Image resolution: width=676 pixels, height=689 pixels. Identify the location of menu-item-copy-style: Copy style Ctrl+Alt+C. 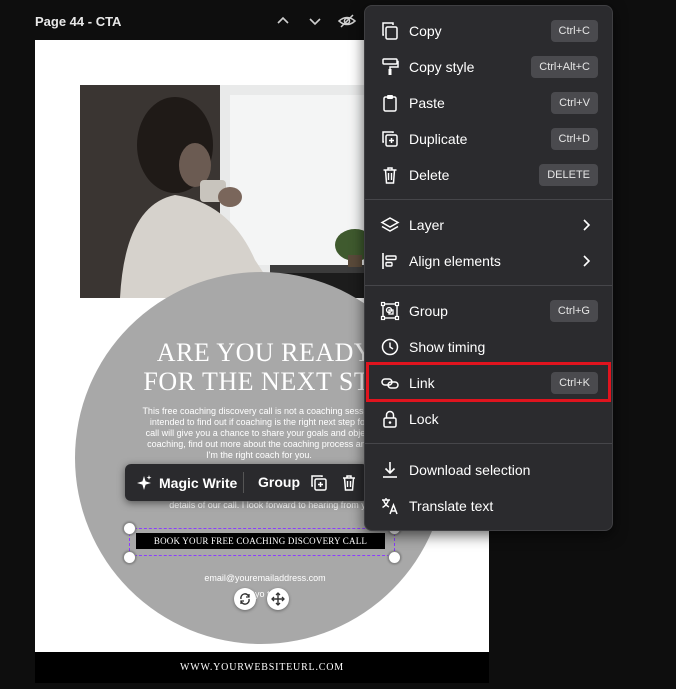
(488, 67).